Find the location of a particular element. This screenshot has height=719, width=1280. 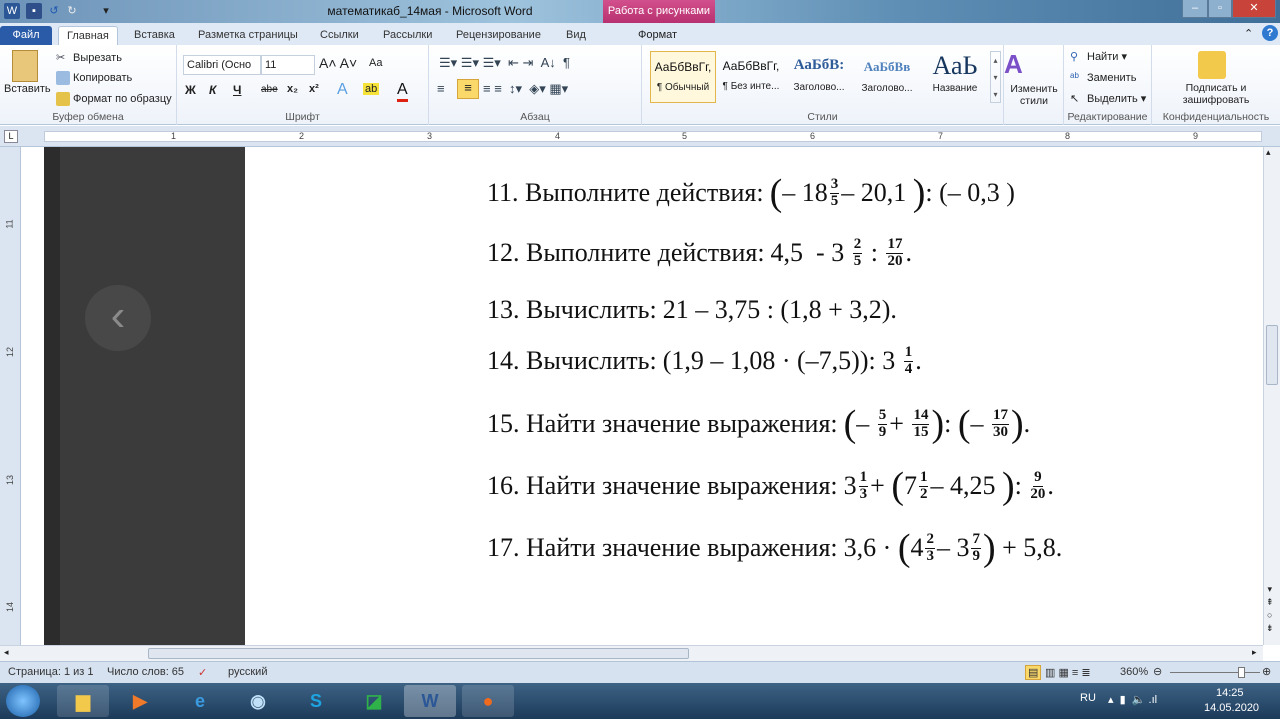

tab-home: Главная is located at coordinates (88, 35).